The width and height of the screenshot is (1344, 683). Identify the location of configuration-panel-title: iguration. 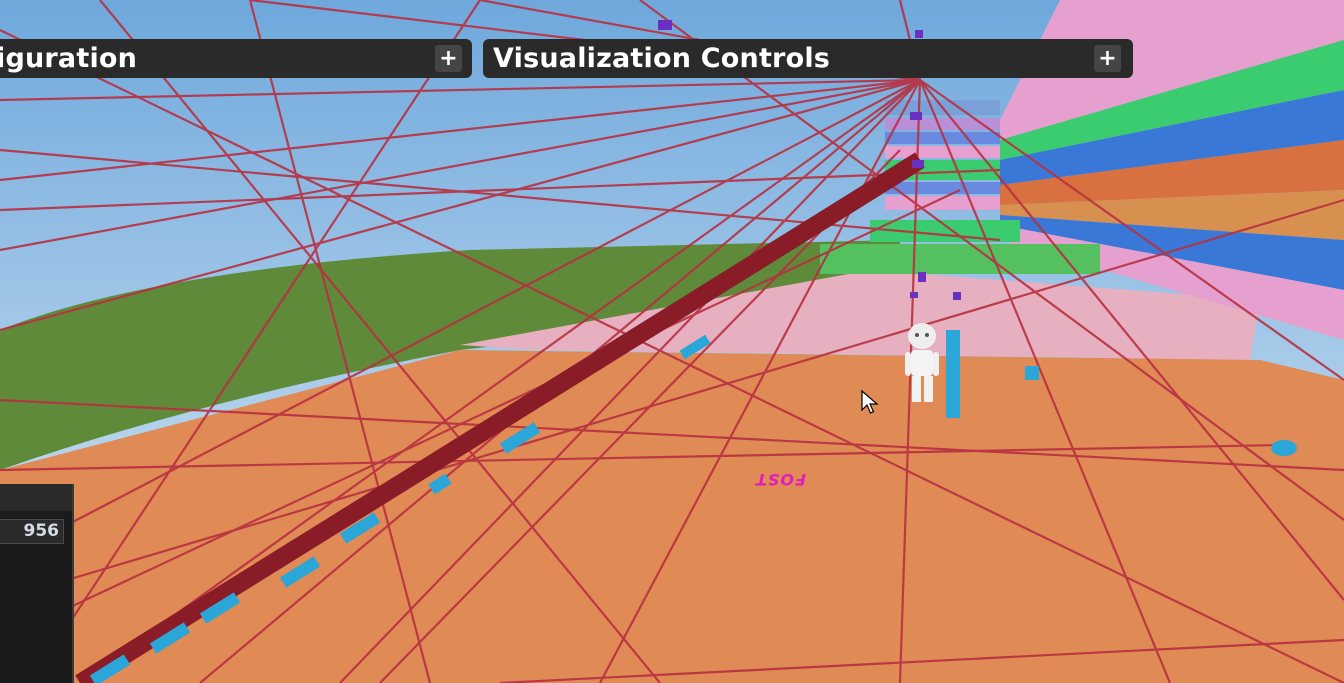
(69, 58).